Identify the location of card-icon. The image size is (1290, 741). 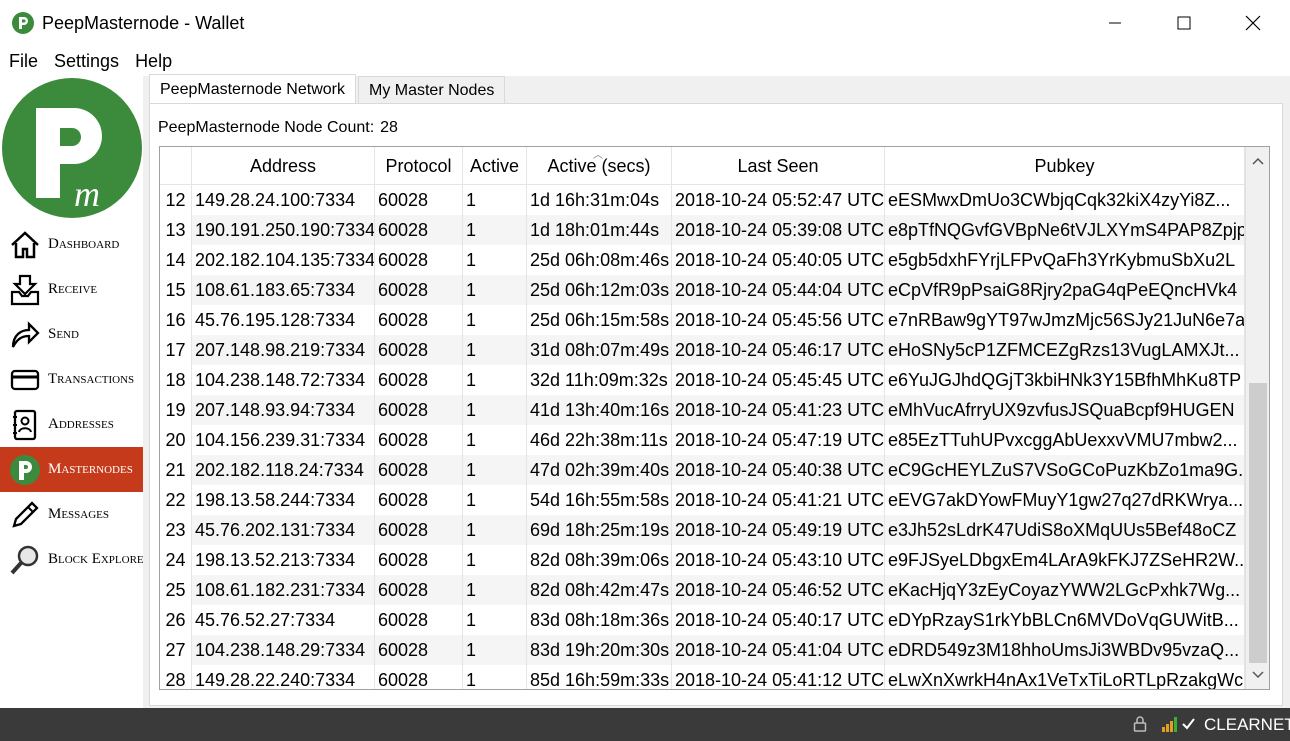
(25, 380).